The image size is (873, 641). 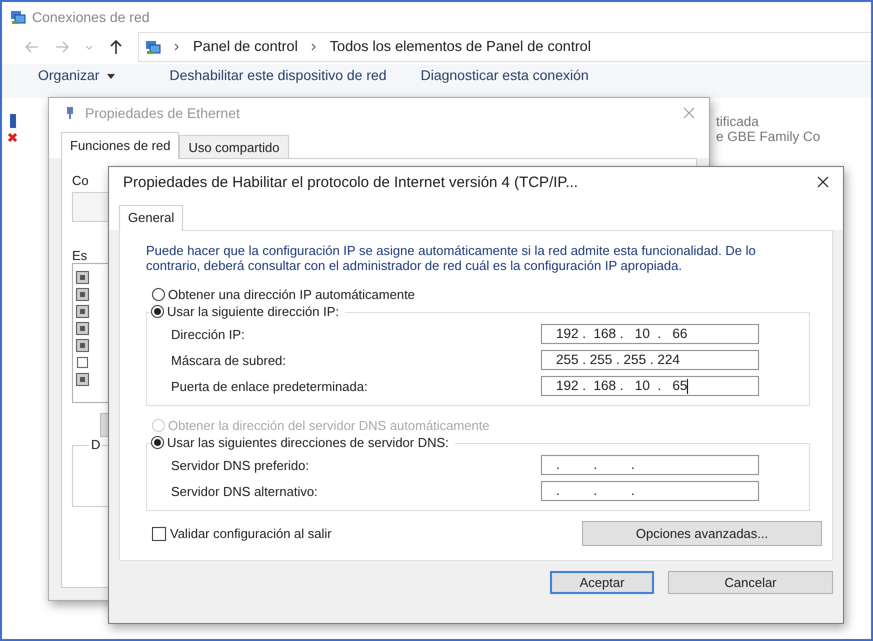 I want to click on field-label: Máscara de subred:, so click(x=228, y=360).